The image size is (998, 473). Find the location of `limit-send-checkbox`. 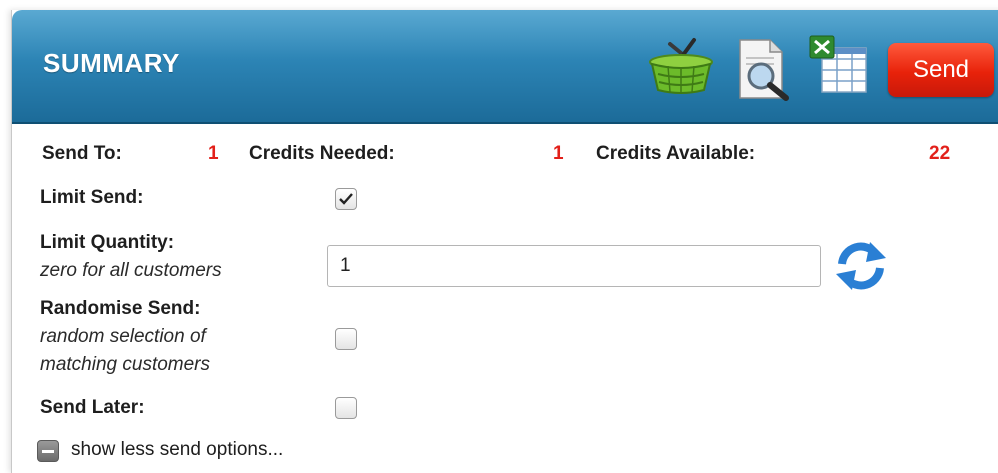

limit-send-checkbox is located at coordinates (346, 199).